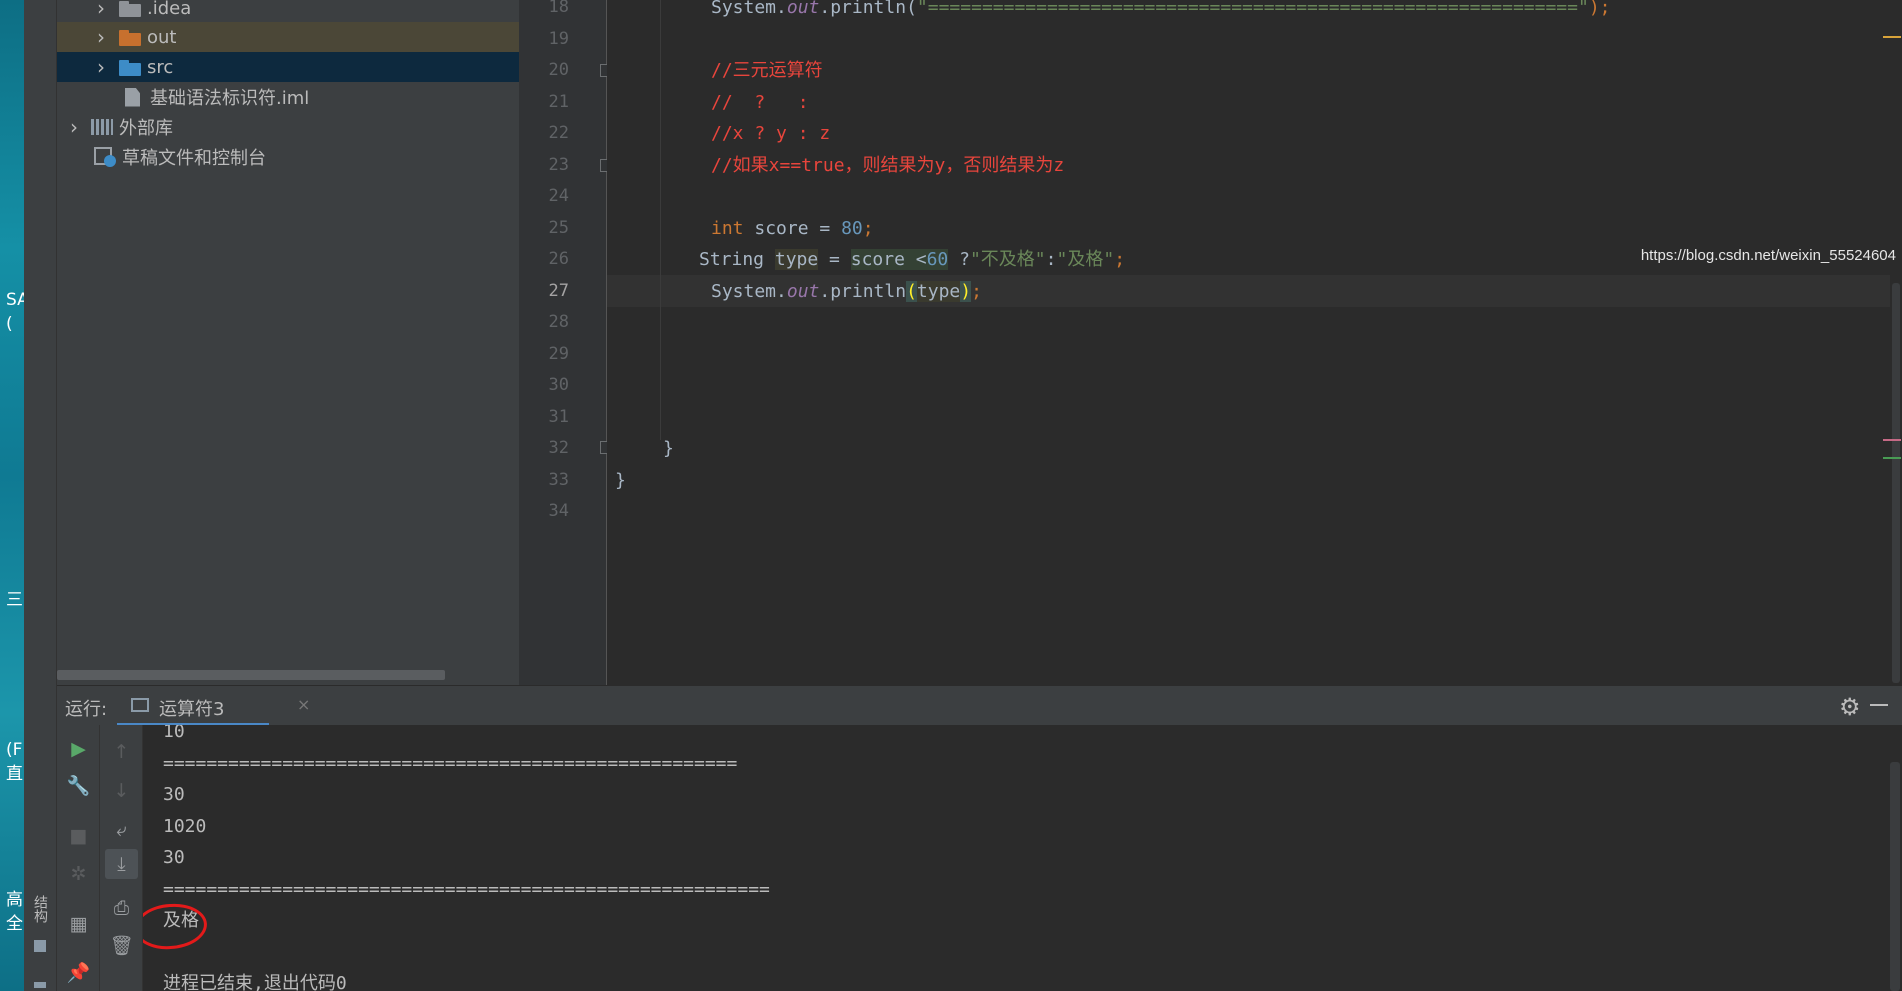 The image size is (1902, 991). I want to click on line-number: 25, so click(558, 227).